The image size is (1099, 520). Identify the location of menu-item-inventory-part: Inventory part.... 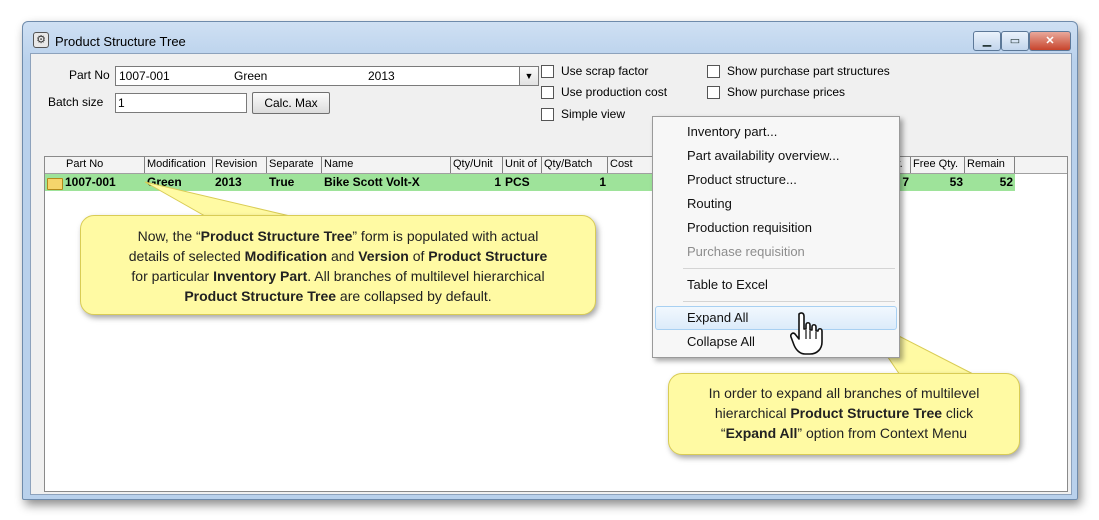
(732, 132).